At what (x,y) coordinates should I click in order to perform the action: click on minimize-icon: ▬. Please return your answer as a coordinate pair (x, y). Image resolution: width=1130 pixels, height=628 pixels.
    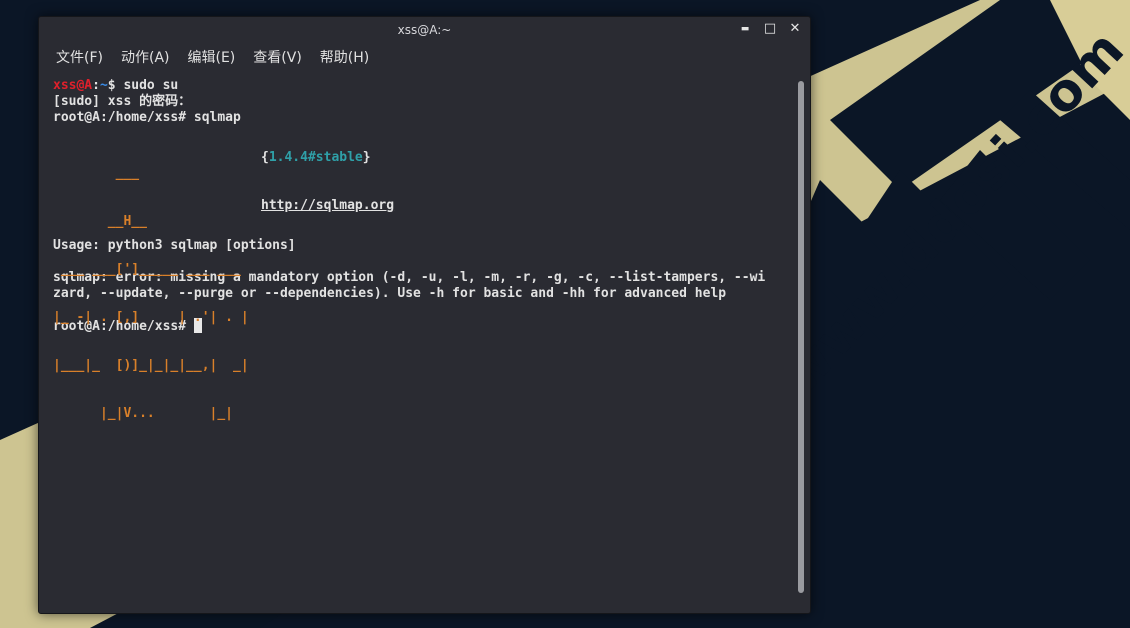
    Looking at the image, I should click on (745, 29).